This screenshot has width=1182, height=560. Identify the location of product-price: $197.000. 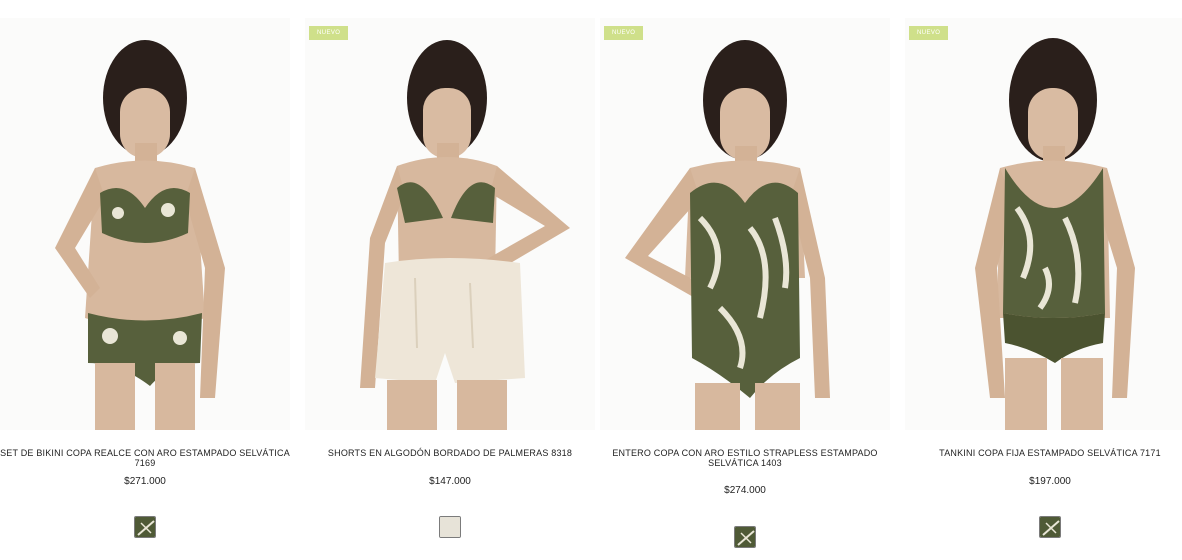
(1050, 481).